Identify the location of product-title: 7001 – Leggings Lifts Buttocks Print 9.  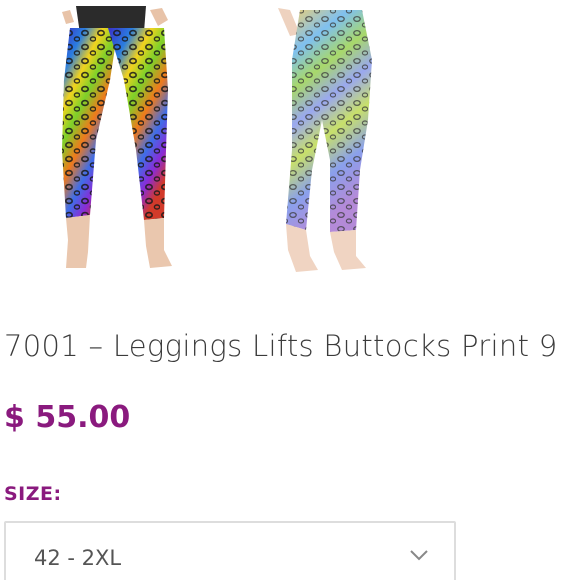
(281, 346).